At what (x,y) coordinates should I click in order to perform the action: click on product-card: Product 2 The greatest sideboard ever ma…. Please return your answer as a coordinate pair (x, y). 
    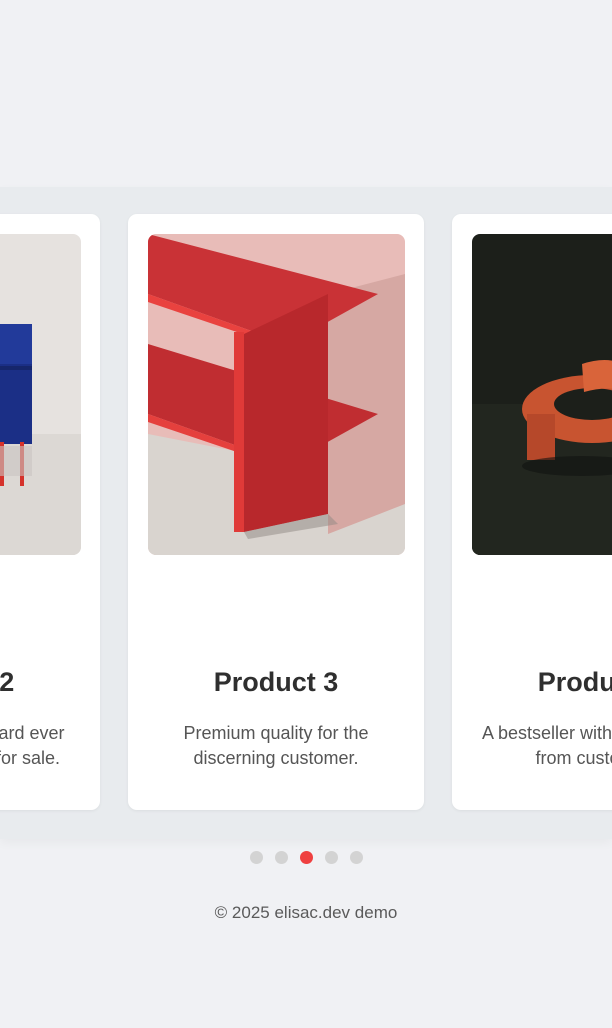
    Looking at the image, I should click on (50, 512).